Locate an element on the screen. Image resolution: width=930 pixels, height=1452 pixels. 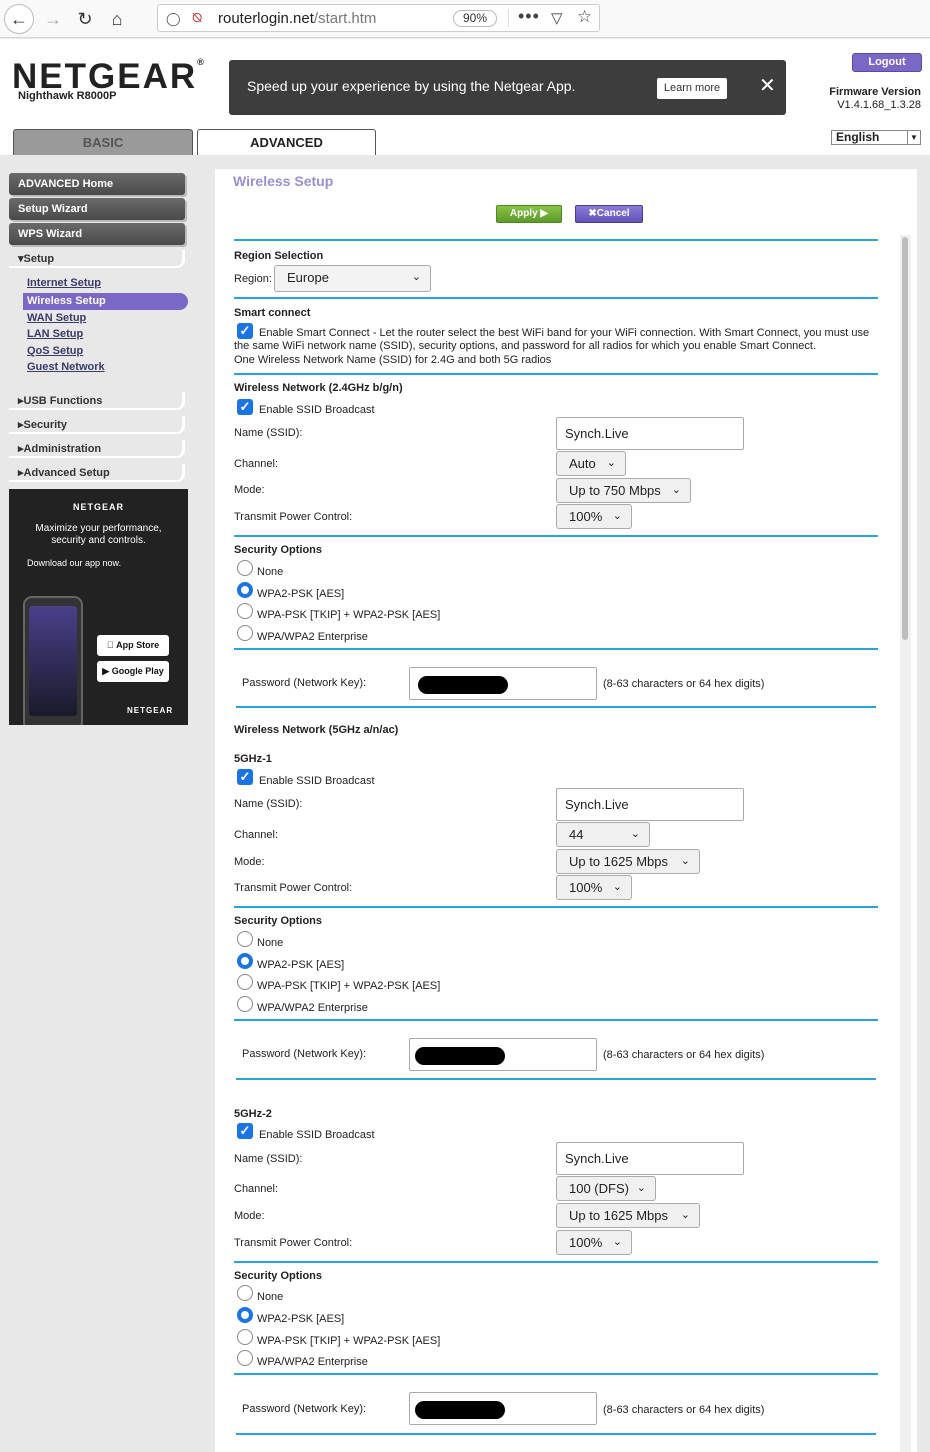
security-wpa2-label: WPA2-PSK [AES] is located at coordinates (301, 1319).